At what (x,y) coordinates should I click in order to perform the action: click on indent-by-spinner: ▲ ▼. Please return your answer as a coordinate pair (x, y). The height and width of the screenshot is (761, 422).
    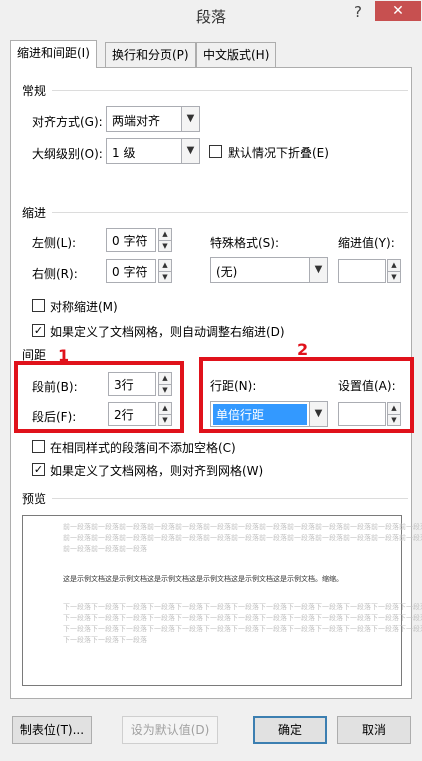
    Looking at the image, I should click on (394, 271).